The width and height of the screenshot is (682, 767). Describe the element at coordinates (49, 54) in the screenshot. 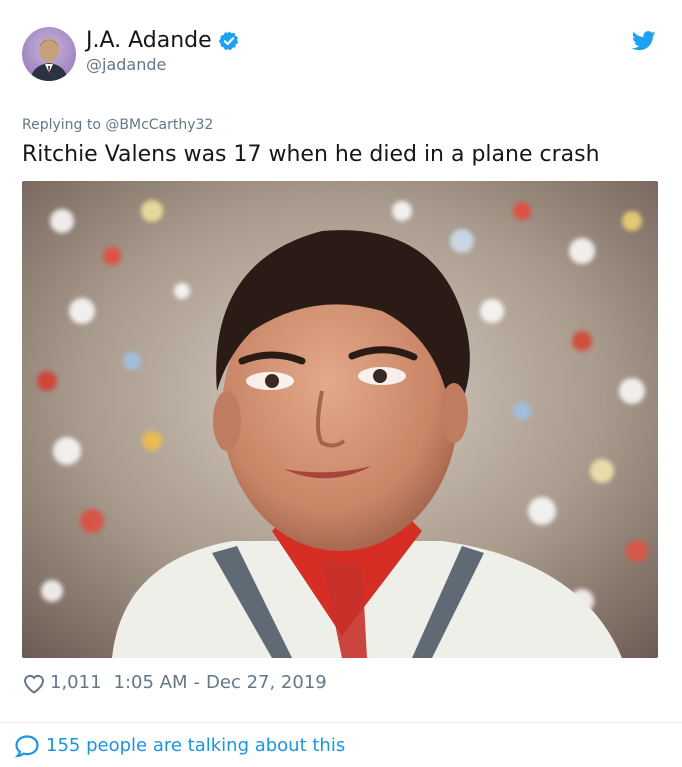

I see `avatar` at that location.